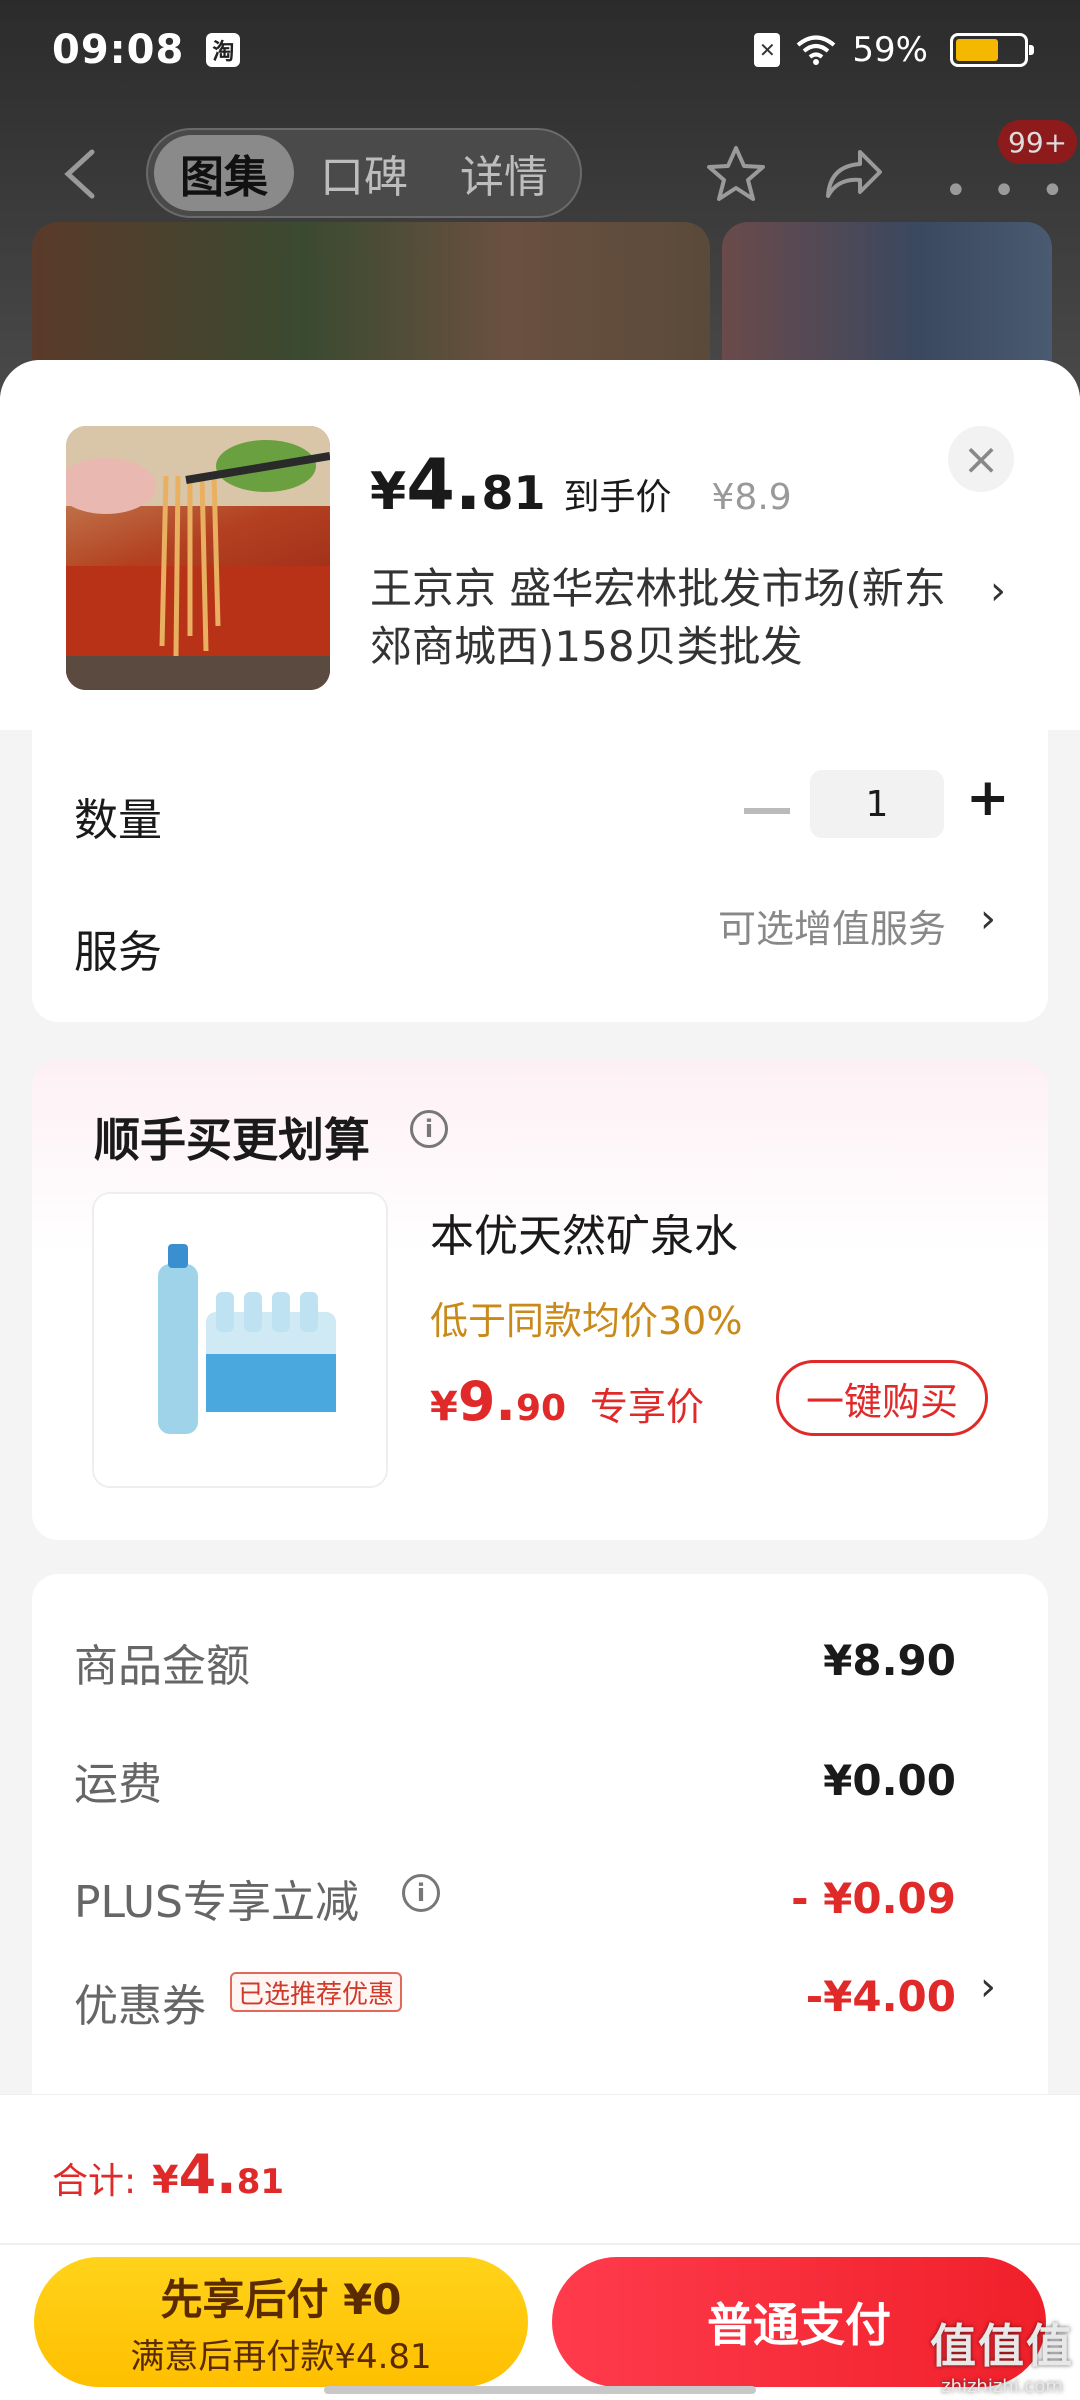 The image size is (1080, 2400). I want to click on status-right: ✕ 59%, so click(894, 50).